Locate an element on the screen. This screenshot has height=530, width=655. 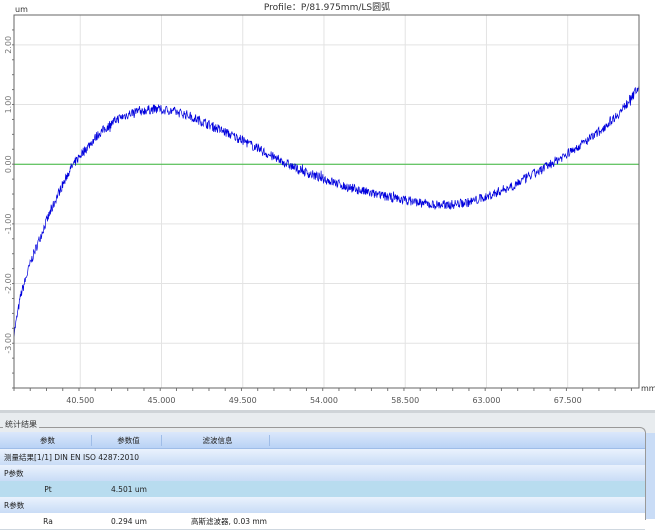
y-tick-label: -2.00 is located at coordinates (8, 283).